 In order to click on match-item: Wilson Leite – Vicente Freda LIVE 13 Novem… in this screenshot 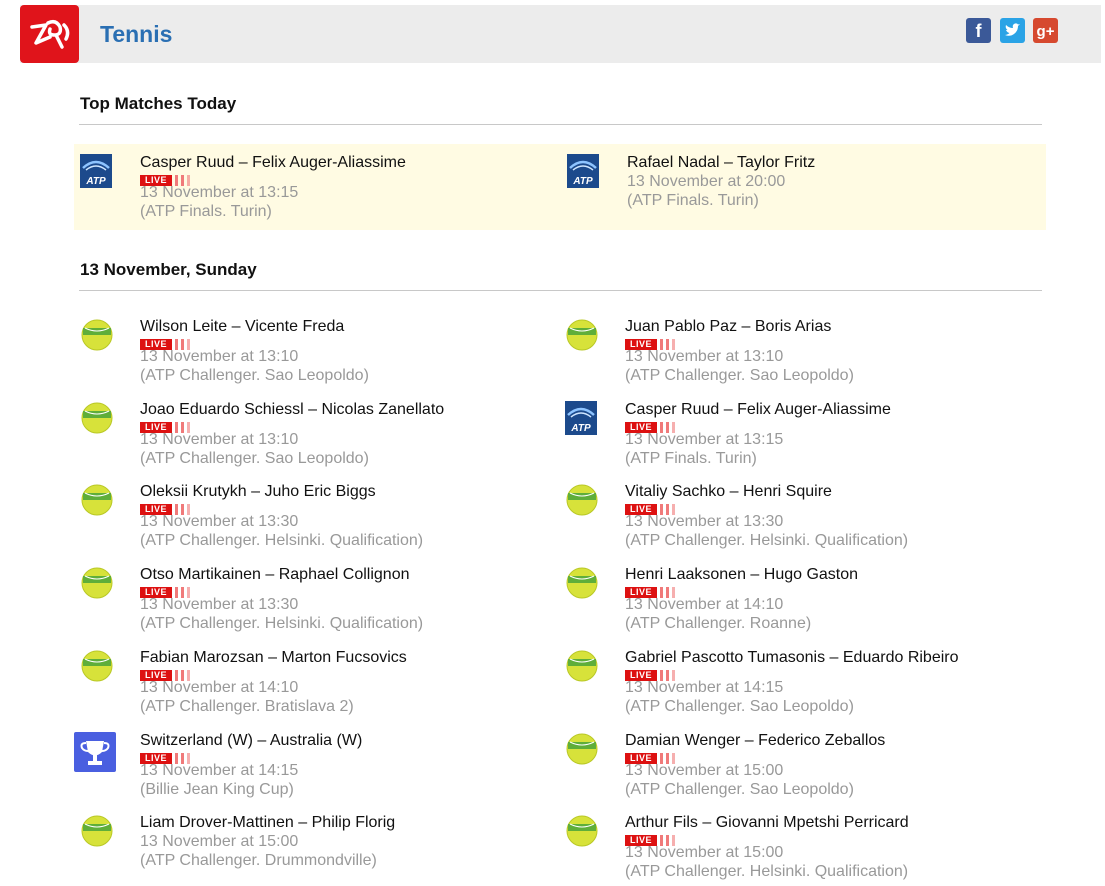, I will do `click(290, 356)`.